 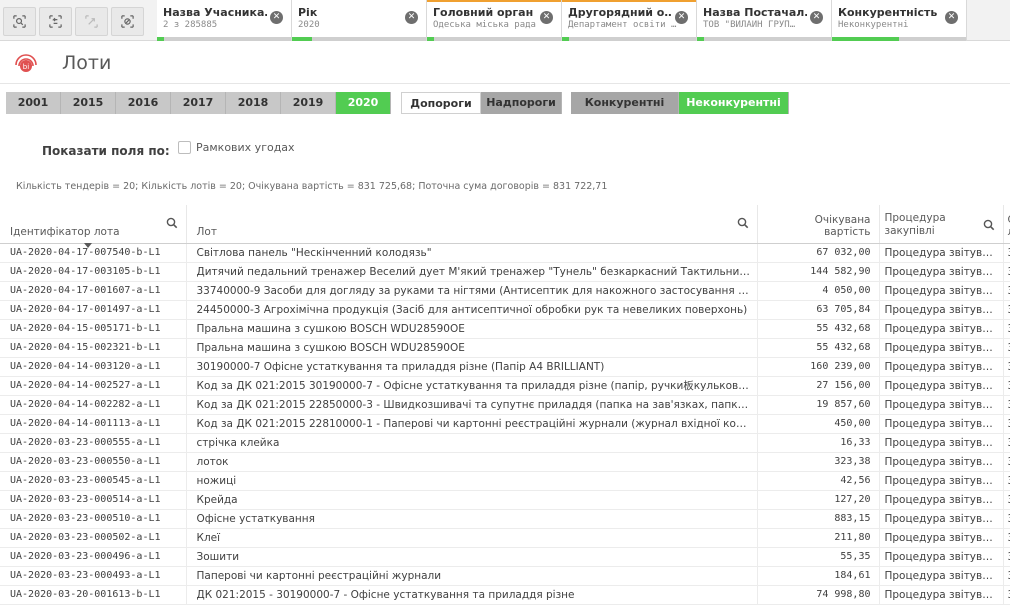 I want to click on year-button-2015: 2015, so click(x=88, y=103).